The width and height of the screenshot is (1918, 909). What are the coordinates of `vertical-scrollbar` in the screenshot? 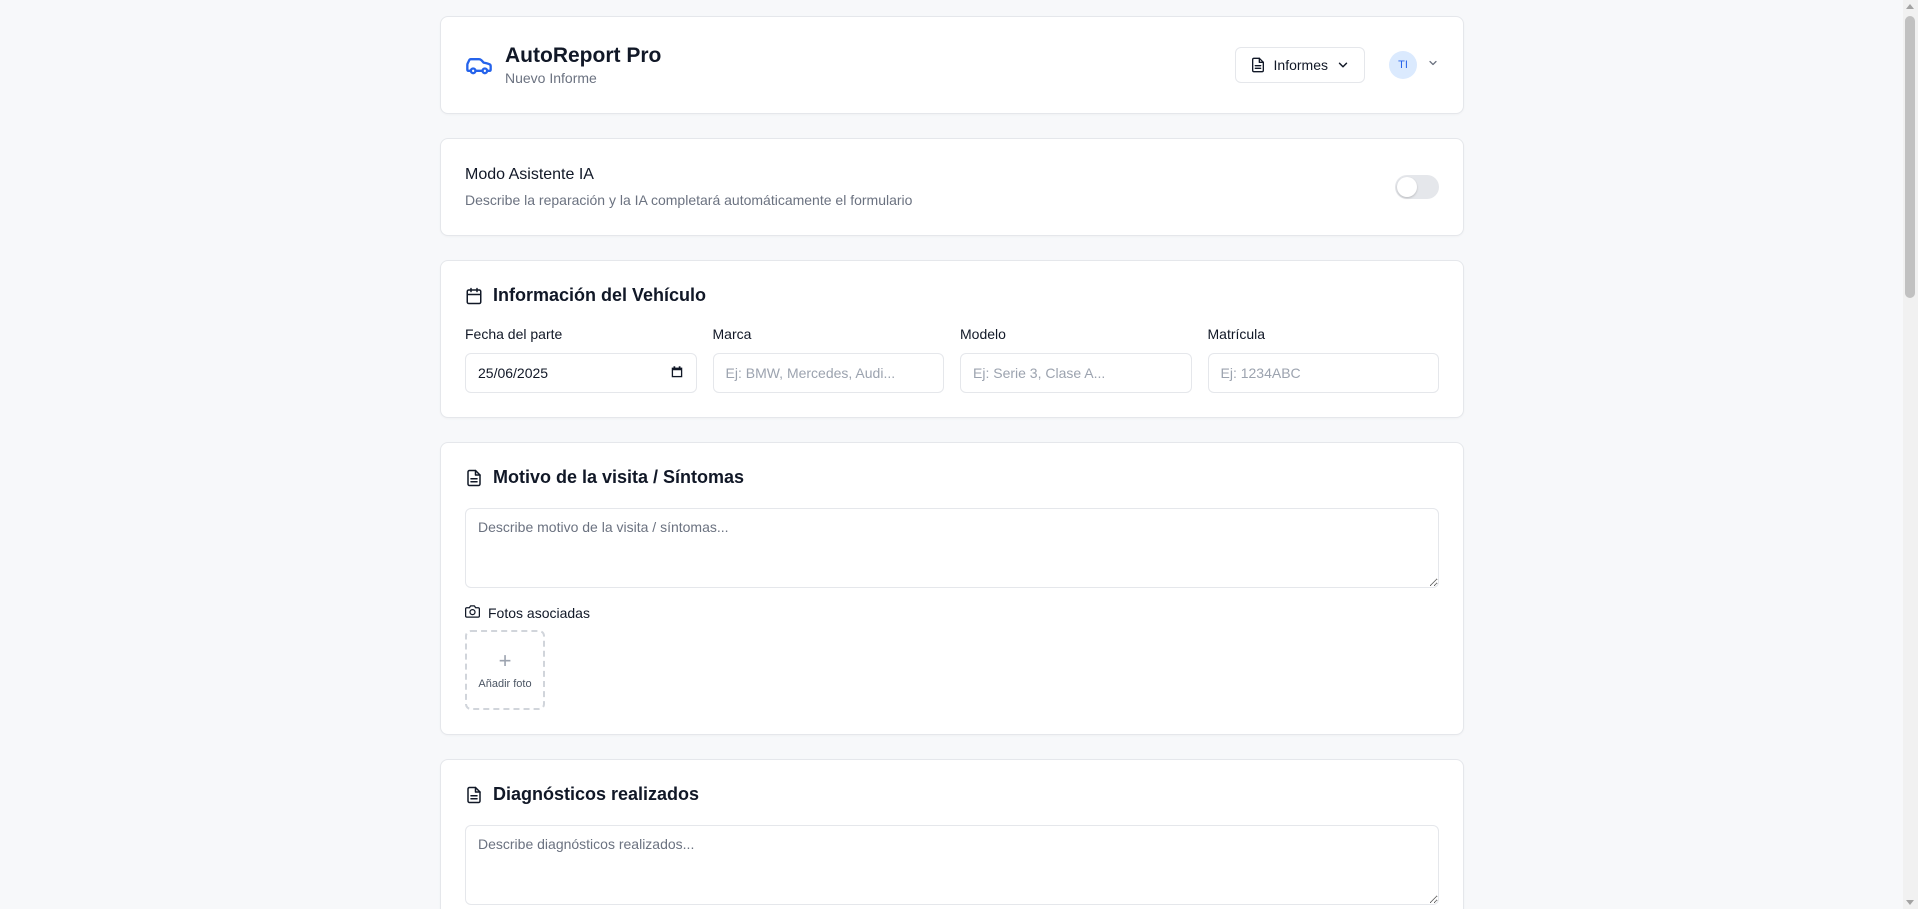 It's located at (1910, 454).